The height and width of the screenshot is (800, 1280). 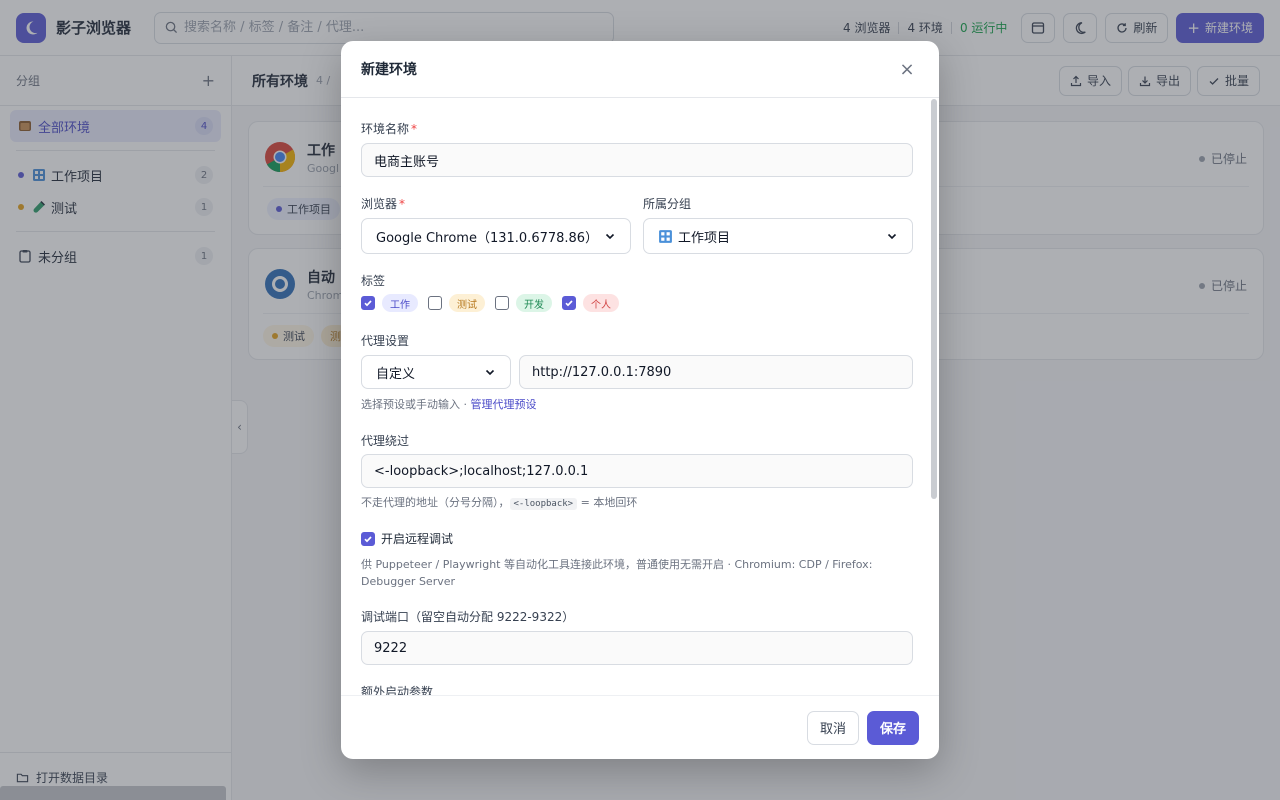 I want to click on env-name-label: 环境名称 *, so click(x=389, y=128).